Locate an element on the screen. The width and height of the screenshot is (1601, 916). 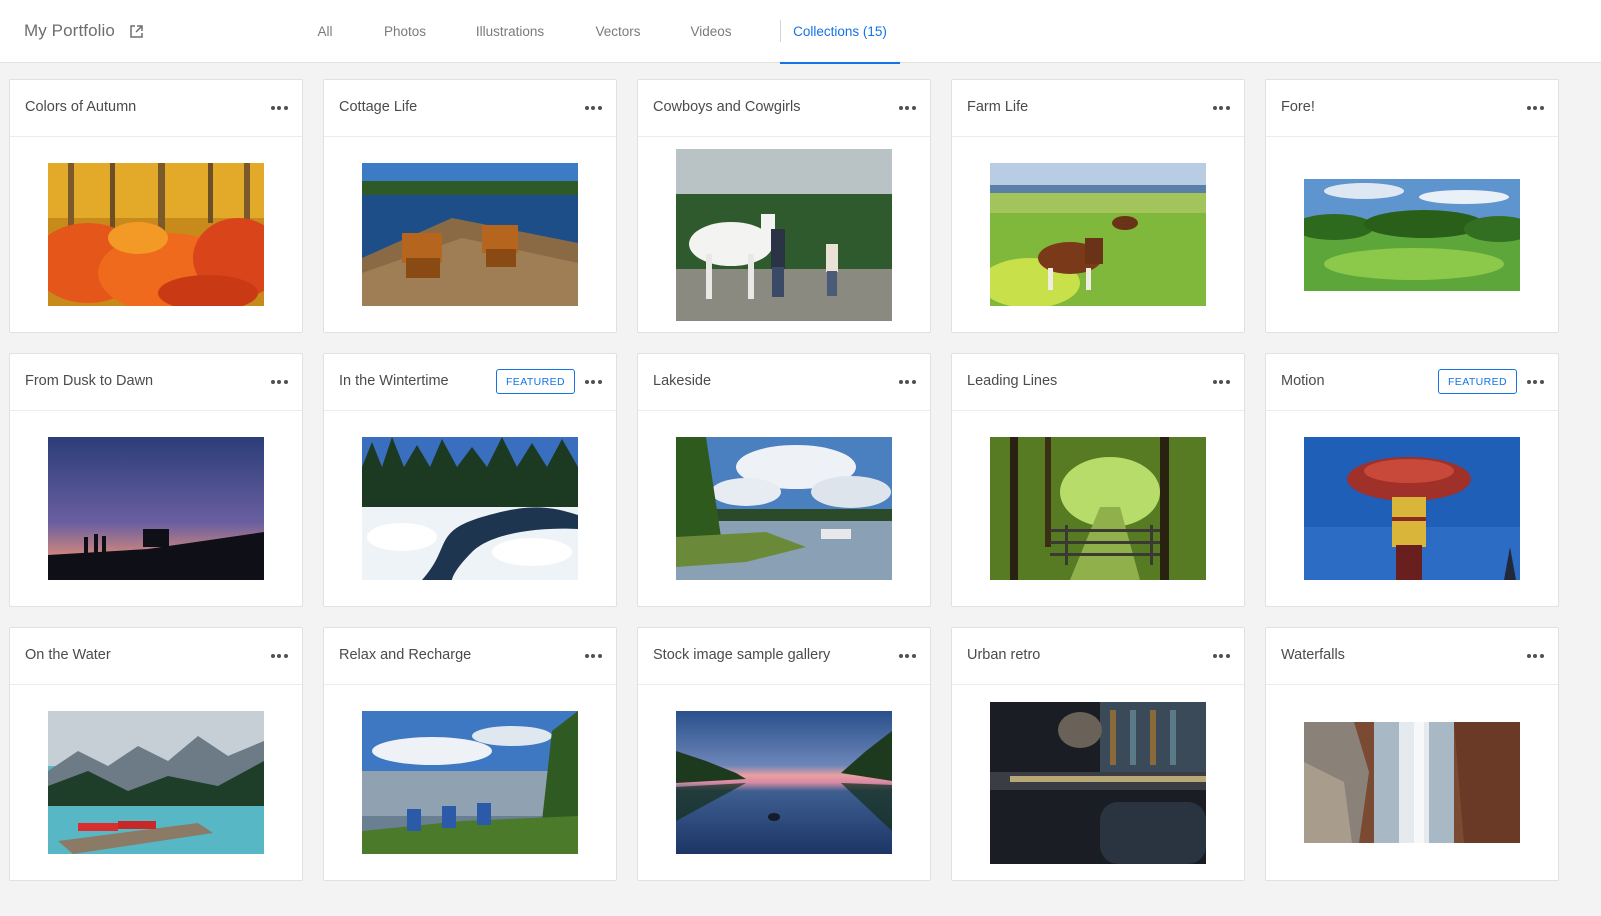
collection-title: Lakeside is located at coordinates (682, 381).